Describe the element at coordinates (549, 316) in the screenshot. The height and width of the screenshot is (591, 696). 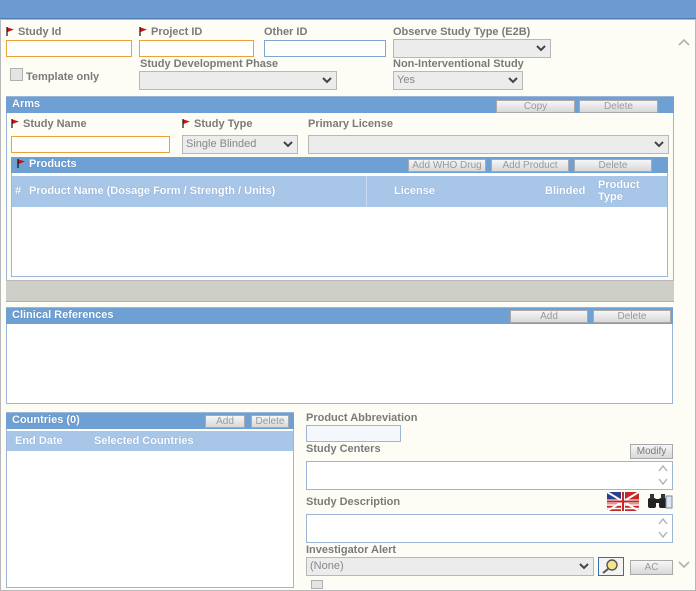
I see `clinical-references-add-button: Add` at that location.